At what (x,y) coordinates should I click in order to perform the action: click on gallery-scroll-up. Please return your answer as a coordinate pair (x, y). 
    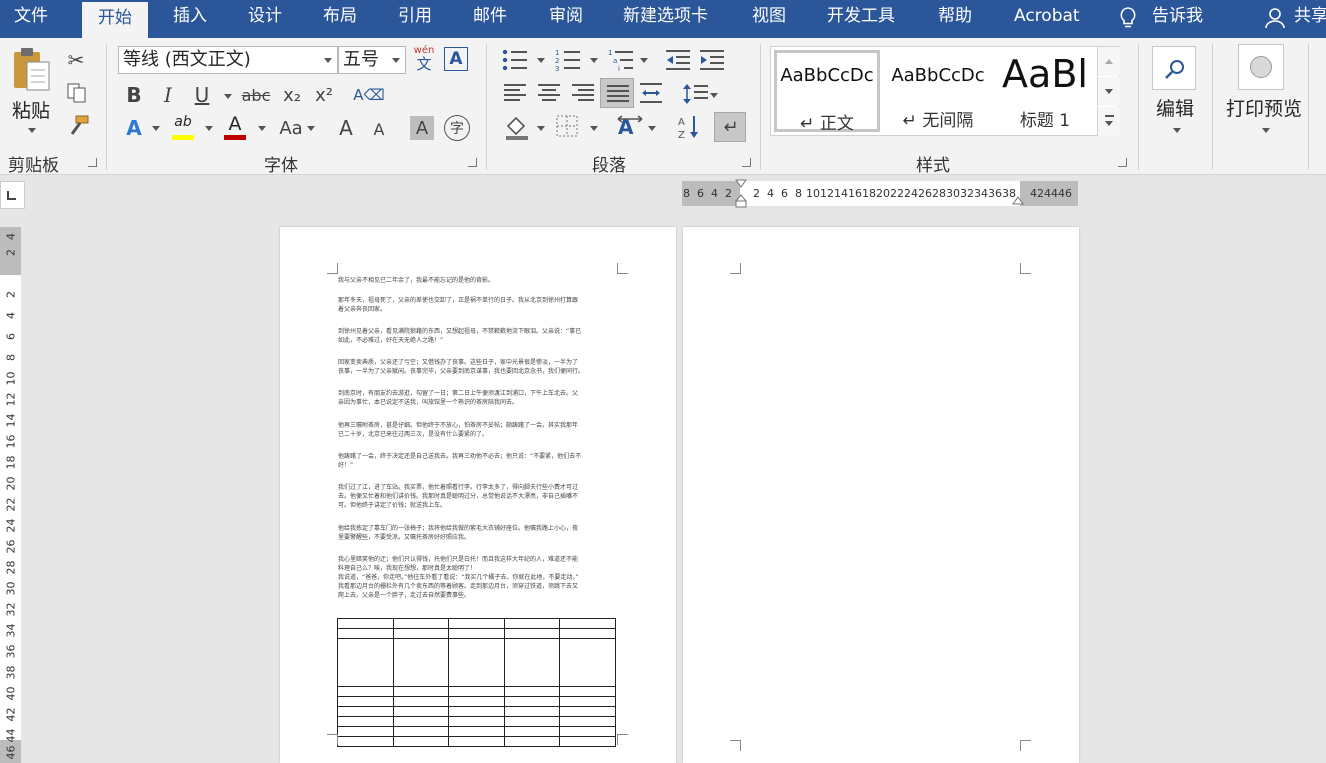
    Looking at the image, I should click on (1108, 61).